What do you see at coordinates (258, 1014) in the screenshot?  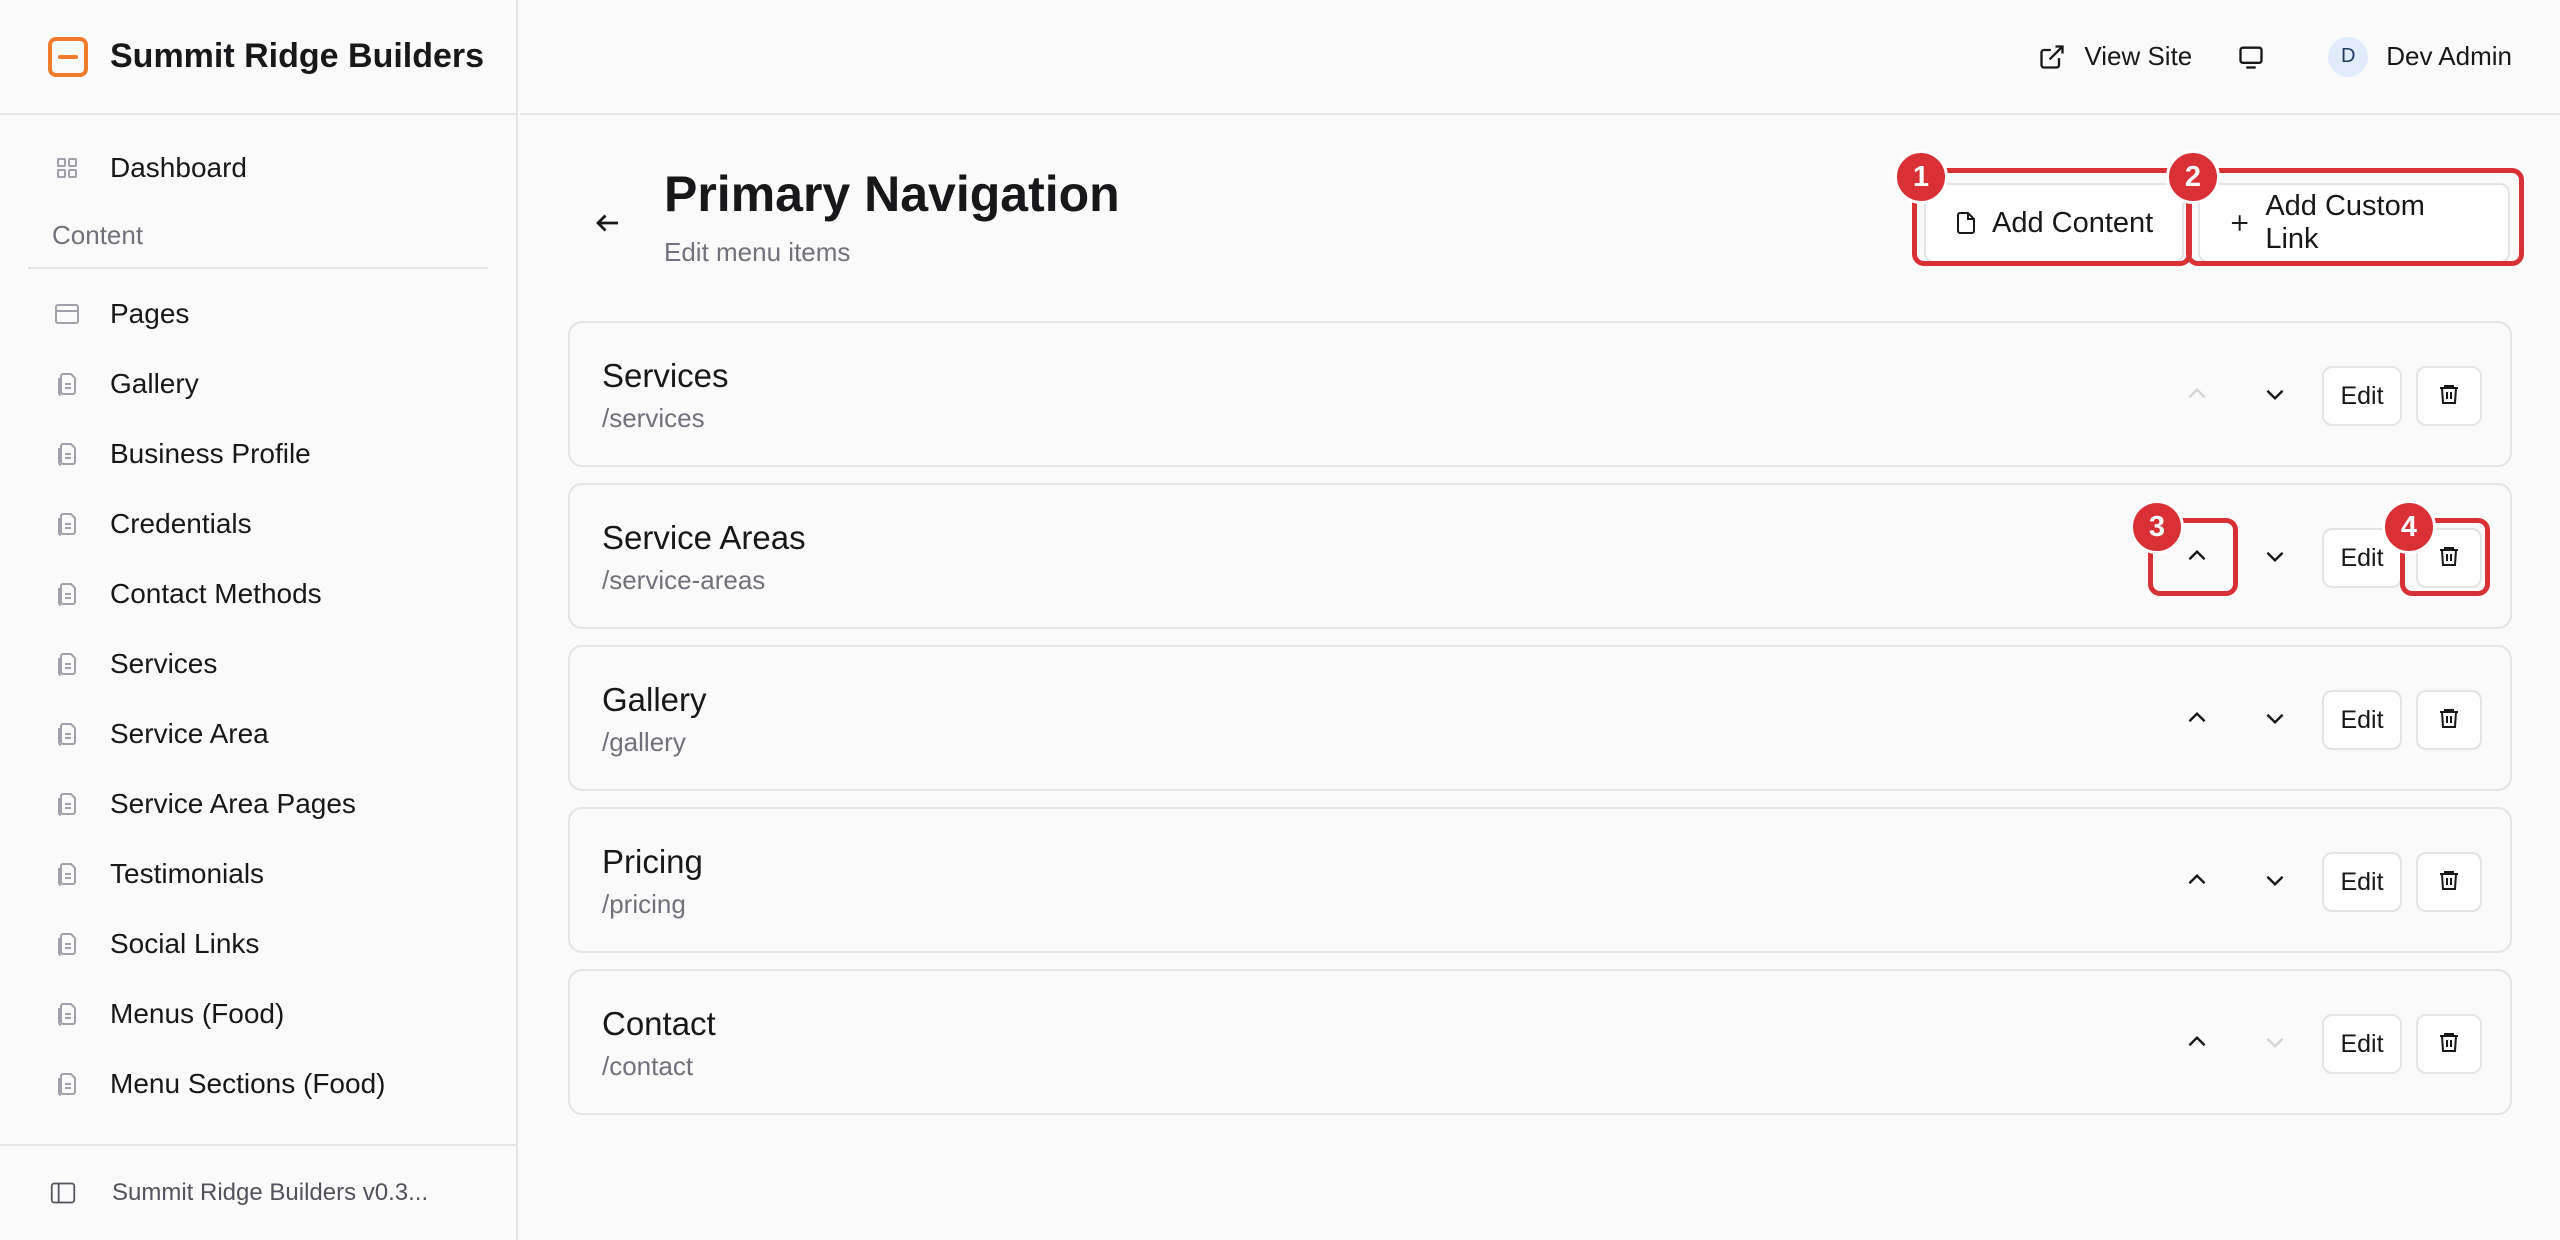 I see `sidebar-item-menus-food: Menus (Food)` at bounding box center [258, 1014].